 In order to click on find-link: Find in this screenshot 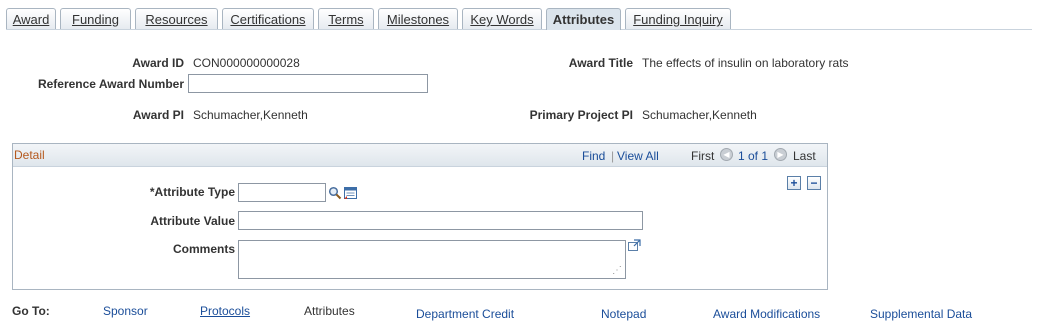, I will do `click(593, 156)`.